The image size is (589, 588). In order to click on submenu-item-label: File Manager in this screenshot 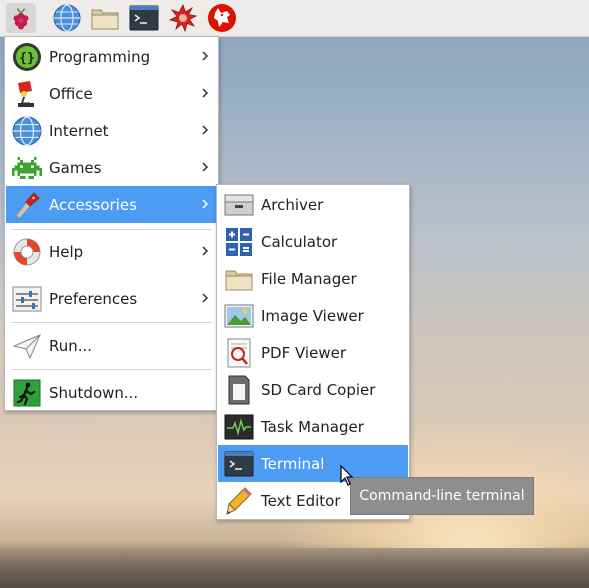, I will do `click(309, 278)`.